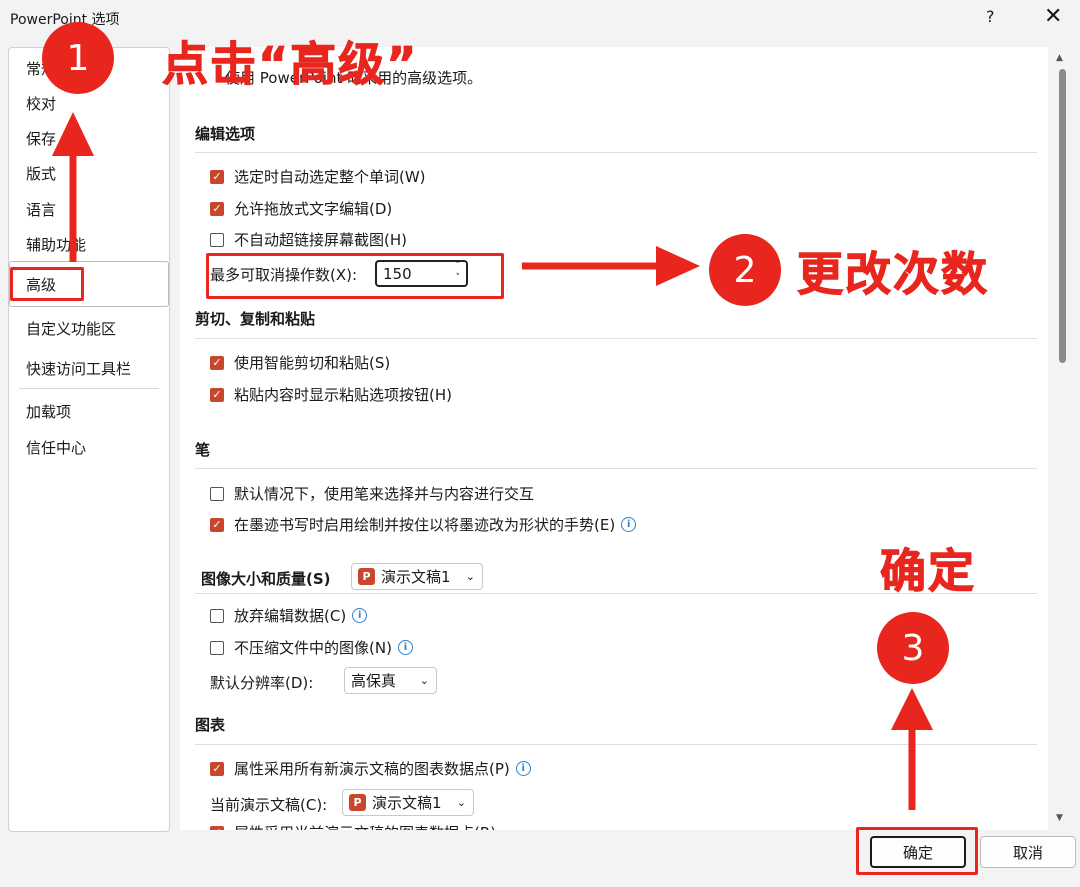  I want to click on cancel-button: 取消, so click(1028, 852).